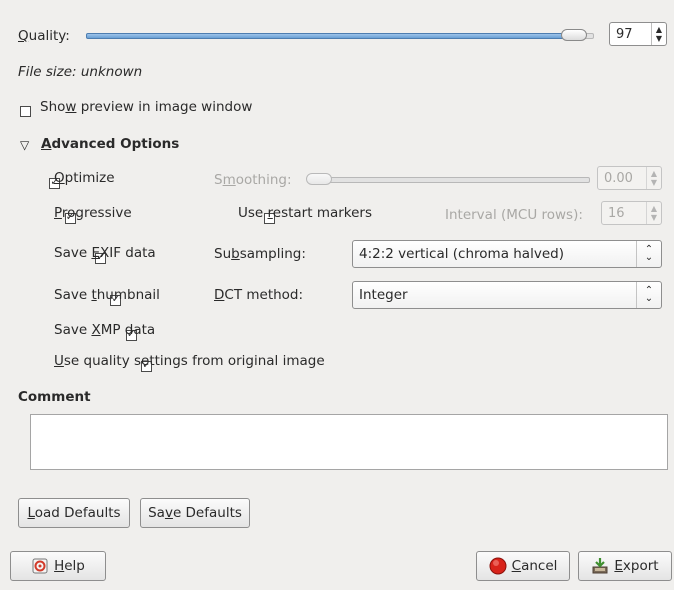 The height and width of the screenshot is (590, 674). I want to click on load-defaults-label: Load Defaults, so click(74, 513).